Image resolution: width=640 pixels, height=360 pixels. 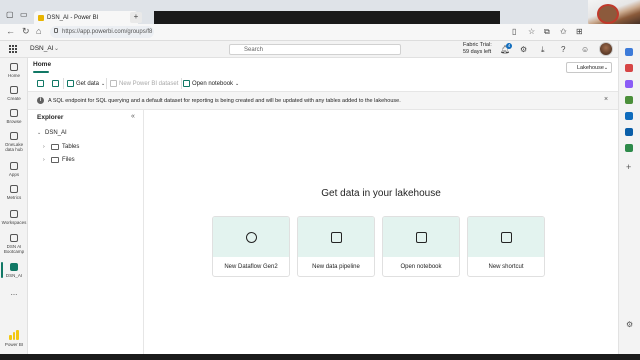 I want to click on nav-onelake-label: OneLake data hub, so click(x=14, y=147).